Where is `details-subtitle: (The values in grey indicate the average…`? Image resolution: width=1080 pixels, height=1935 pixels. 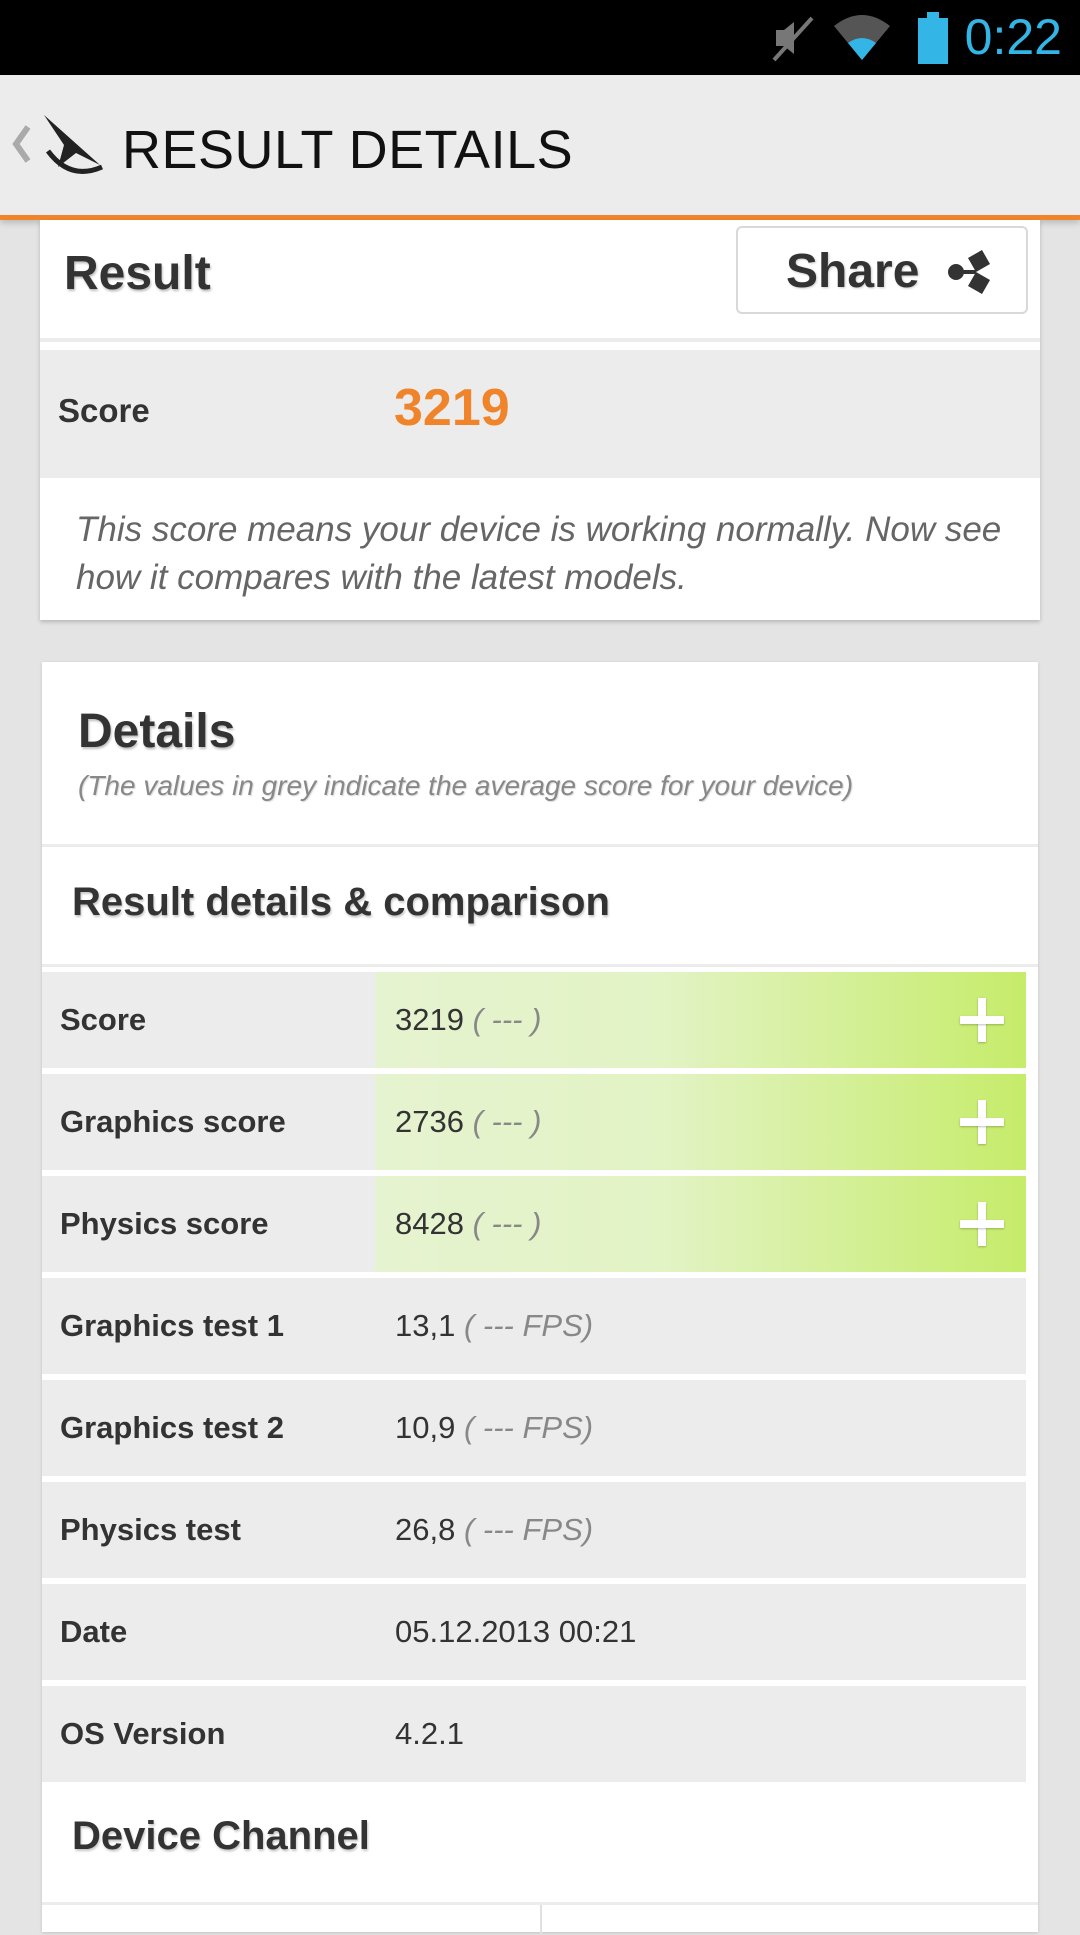 details-subtitle: (The values in grey indicate the average… is located at coordinates (466, 785).